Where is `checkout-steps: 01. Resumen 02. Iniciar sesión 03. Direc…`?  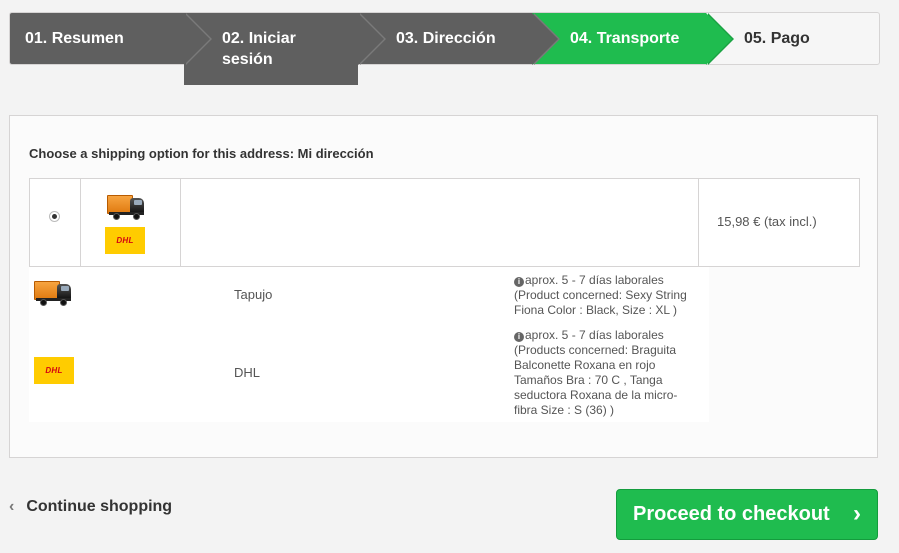
checkout-steps: 01. Resumen 02. Iniciar sesión 03. Direc… is located at coordinates (444, 48).